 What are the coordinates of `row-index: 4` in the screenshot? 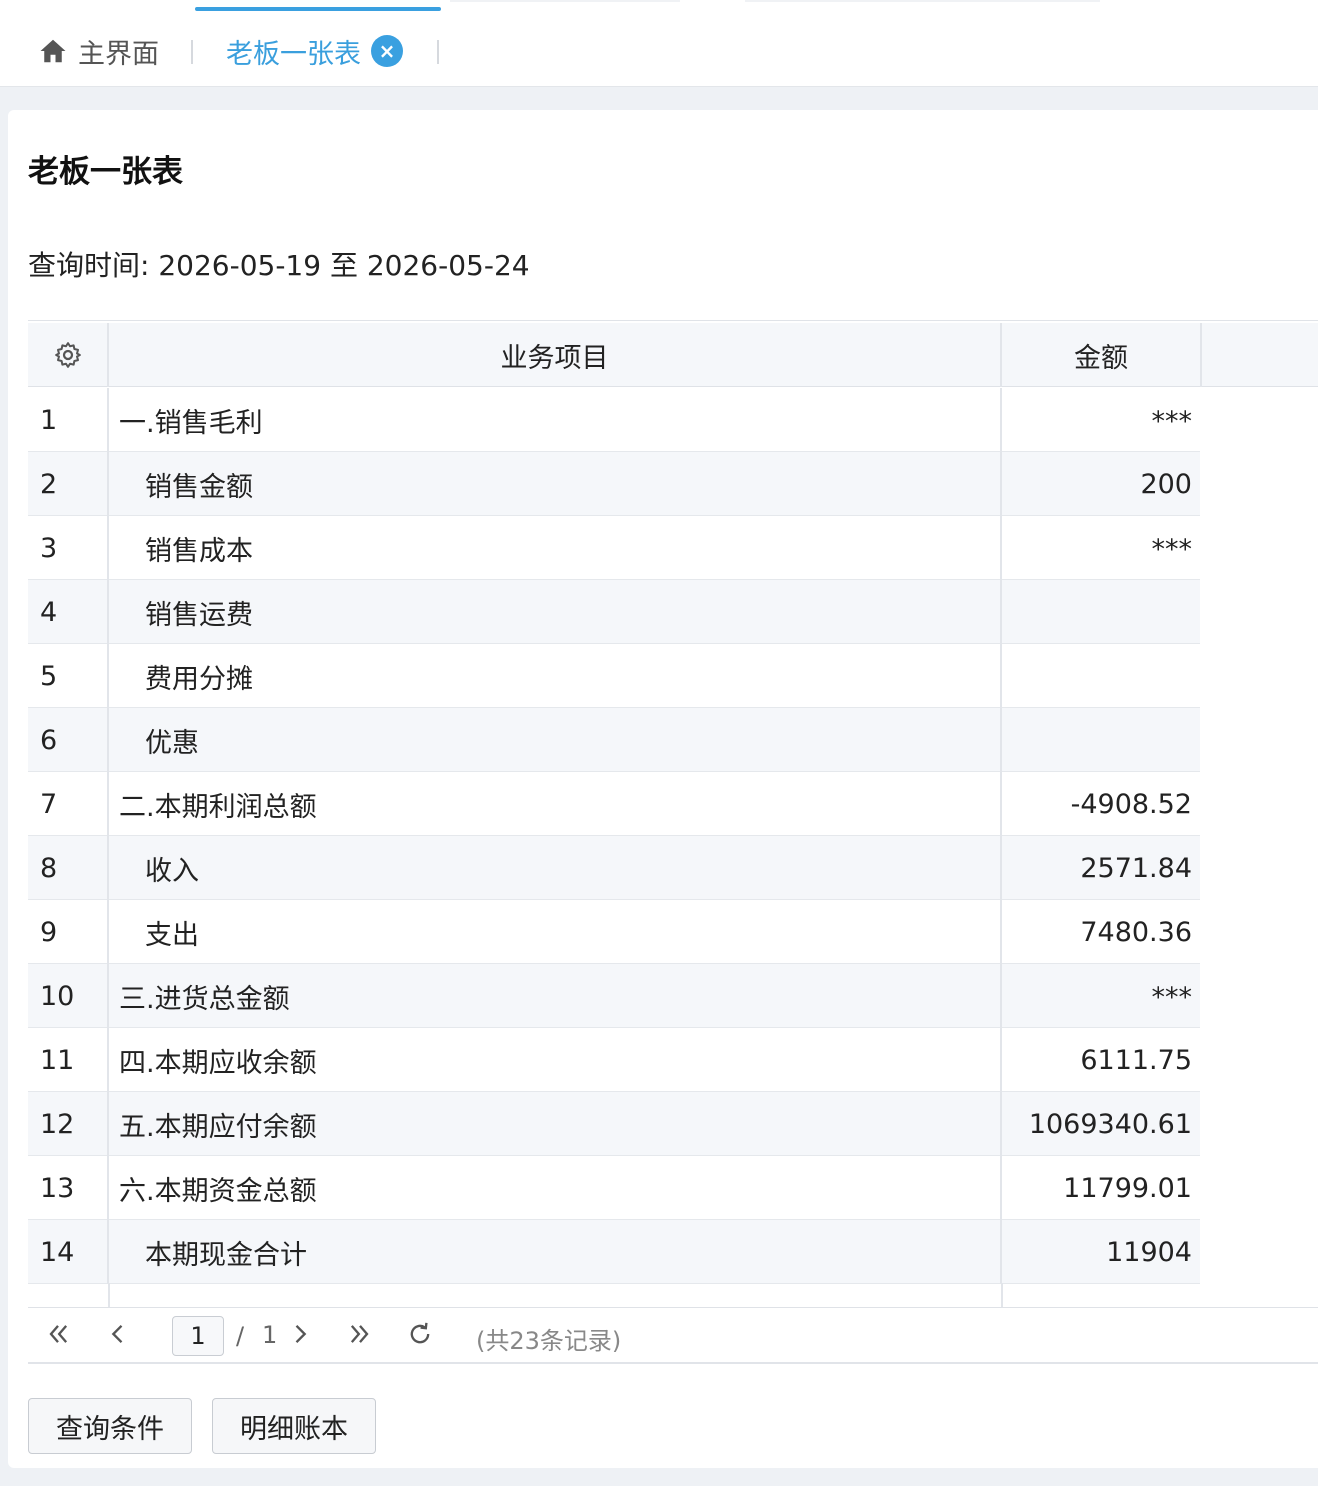 It's located at (68, 612).